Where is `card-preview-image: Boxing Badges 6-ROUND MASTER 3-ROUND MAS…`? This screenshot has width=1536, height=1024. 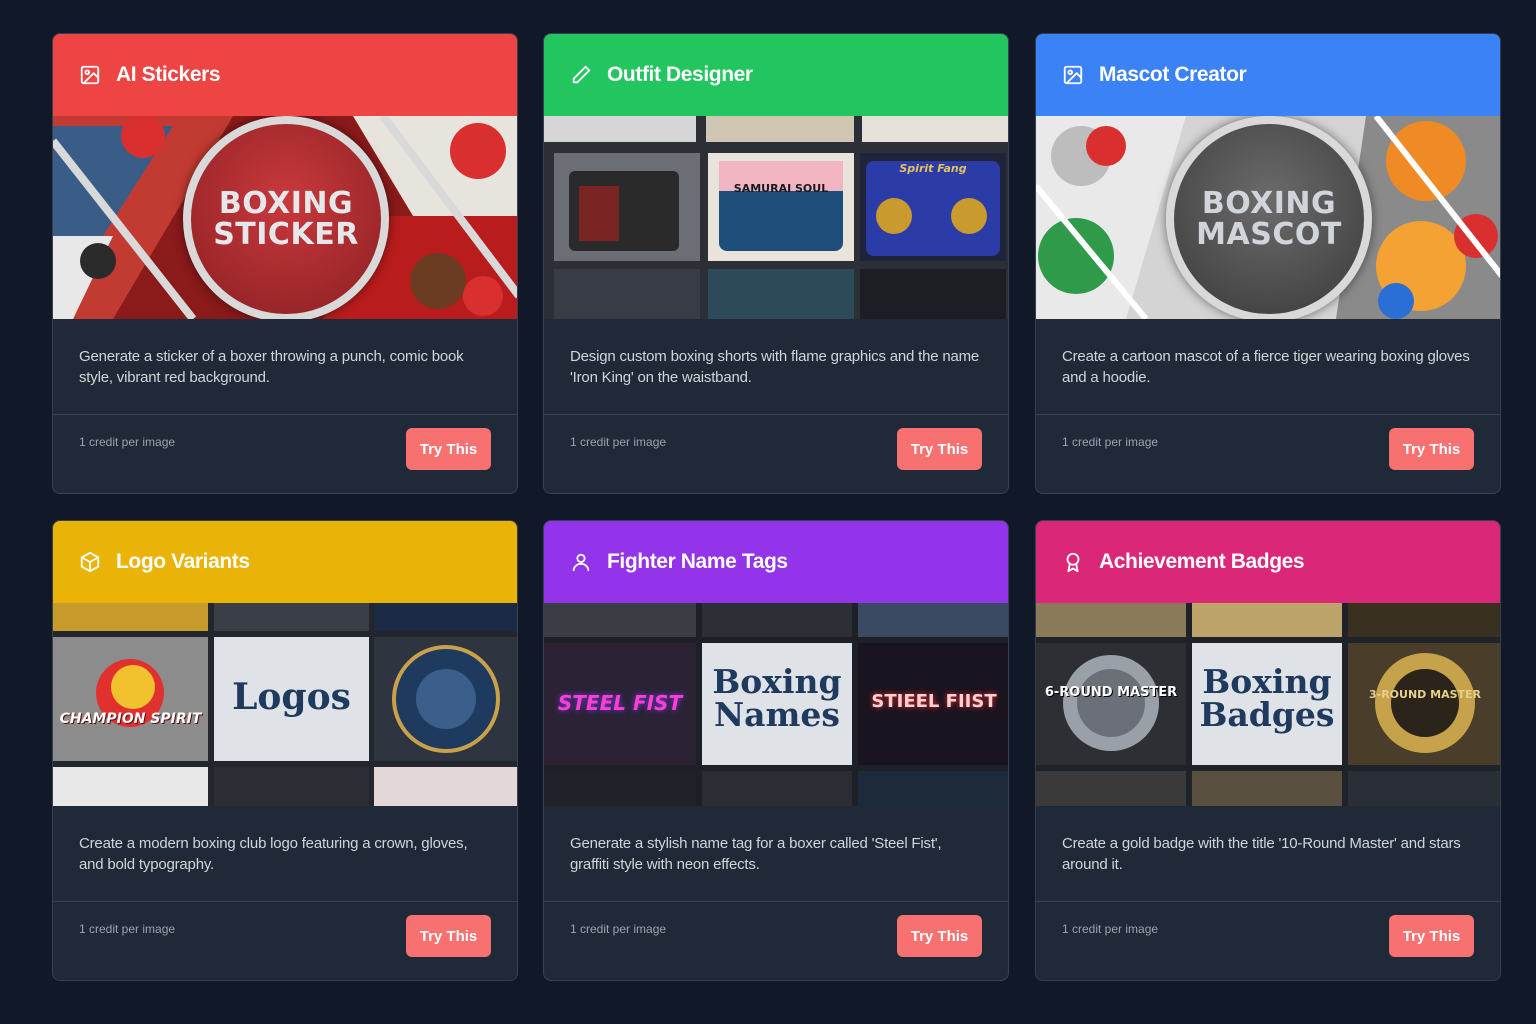
card-preview-image: Boxing Badges 6-ROUND MASTER 3-ROUND MAS… is located at coordinates (1268, 704).